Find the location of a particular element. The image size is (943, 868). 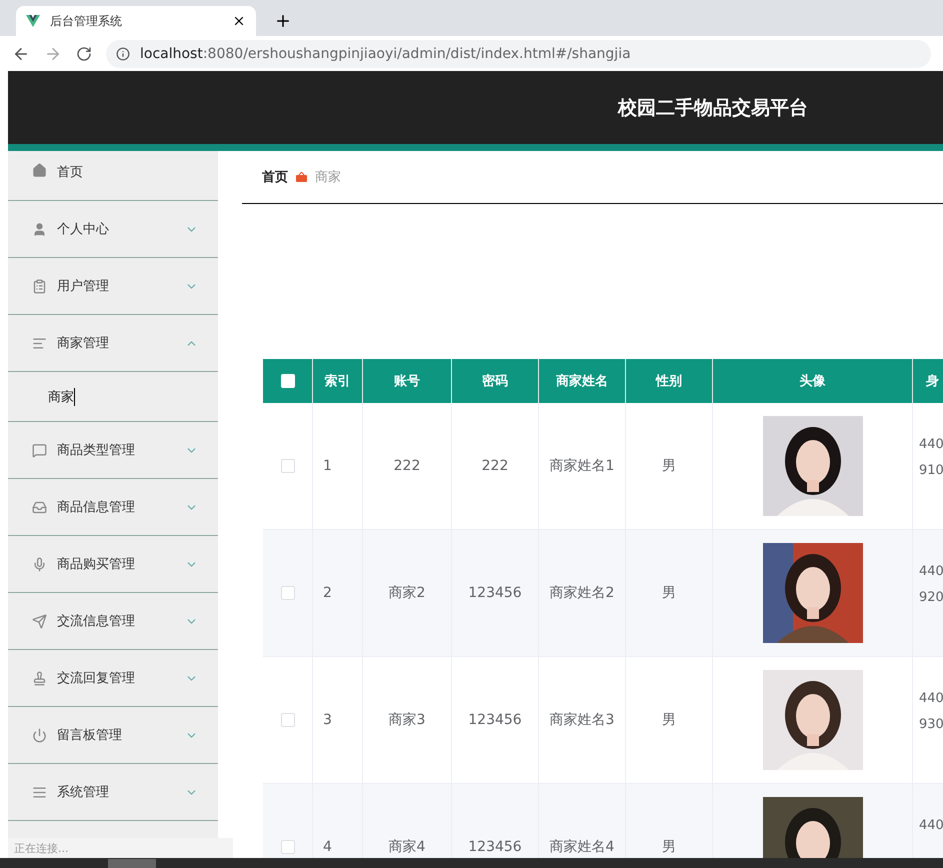

column-header: 账号 is located at coordinates (407, 381).